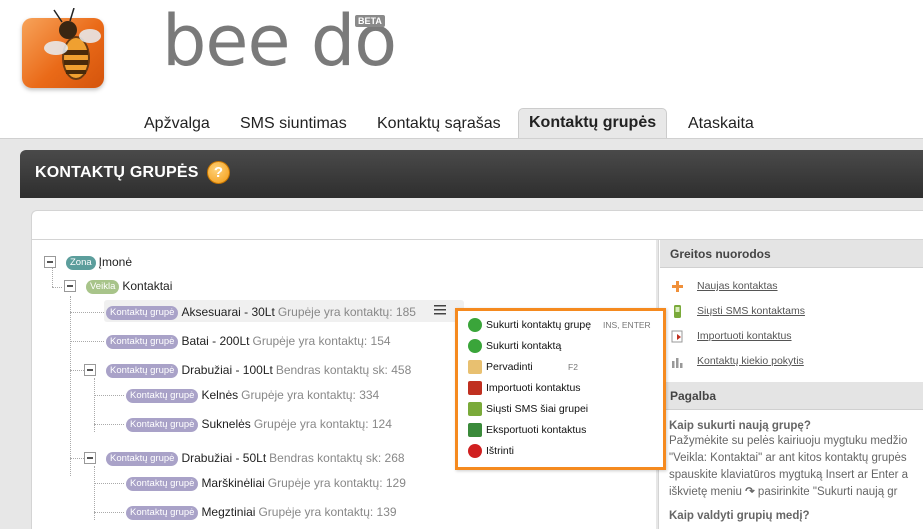 This screenshot has height=529, width=923. I want to click on node-name: Kelnės, so click(220, 395).